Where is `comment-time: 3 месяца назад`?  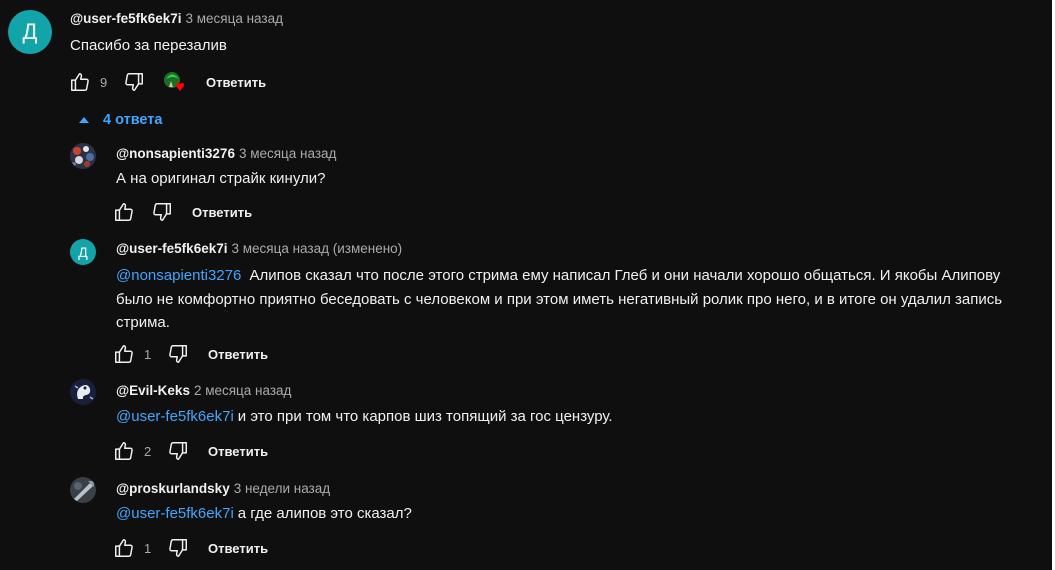
comment-time: 3 месяца назад is located at coordinates (234, 18).